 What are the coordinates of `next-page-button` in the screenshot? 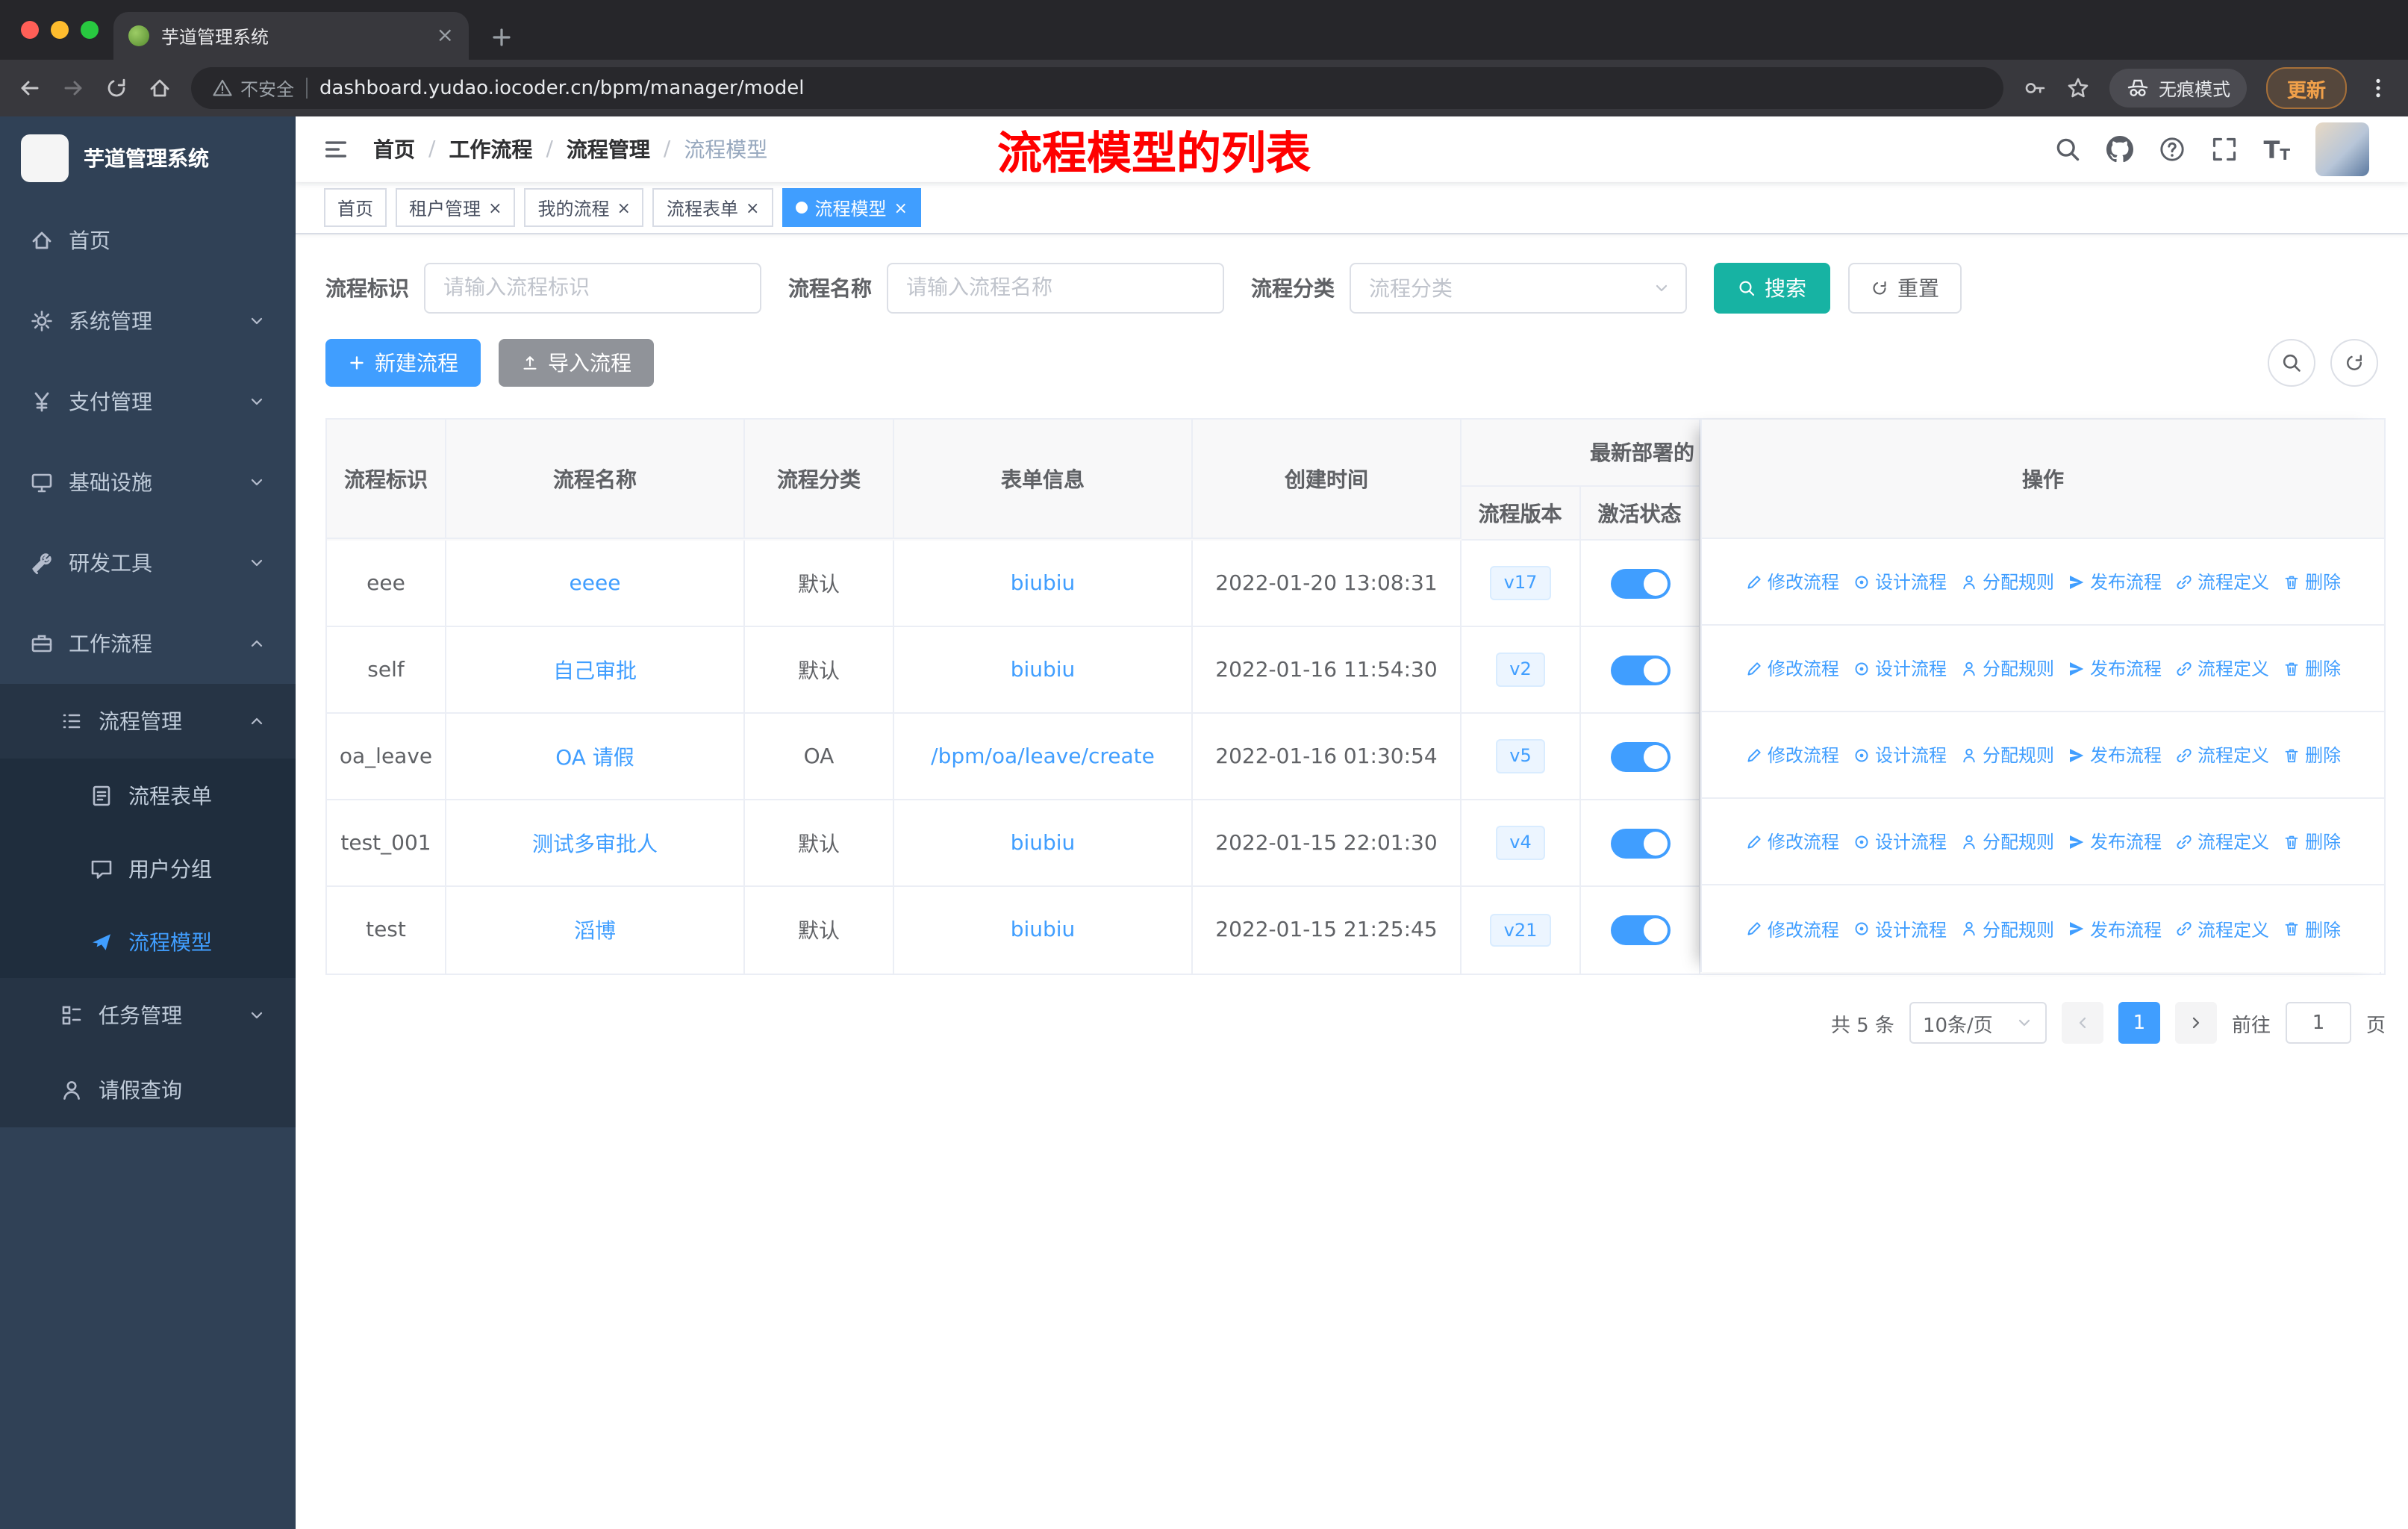 It's located at (2195, 1023).